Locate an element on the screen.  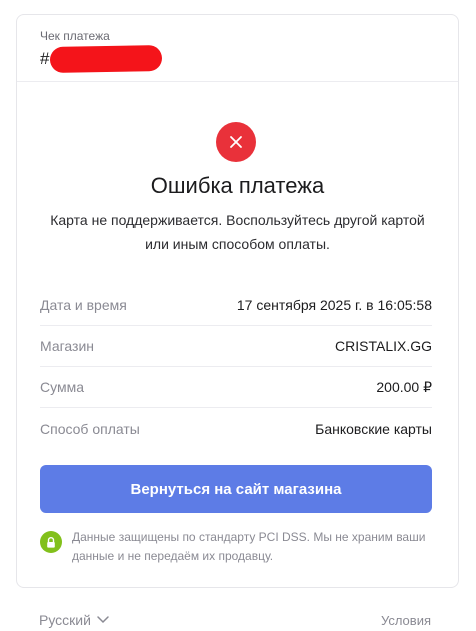
detail-row-payment-method: Способ оплаты Банковские карты is located at coordinates (236, 428).